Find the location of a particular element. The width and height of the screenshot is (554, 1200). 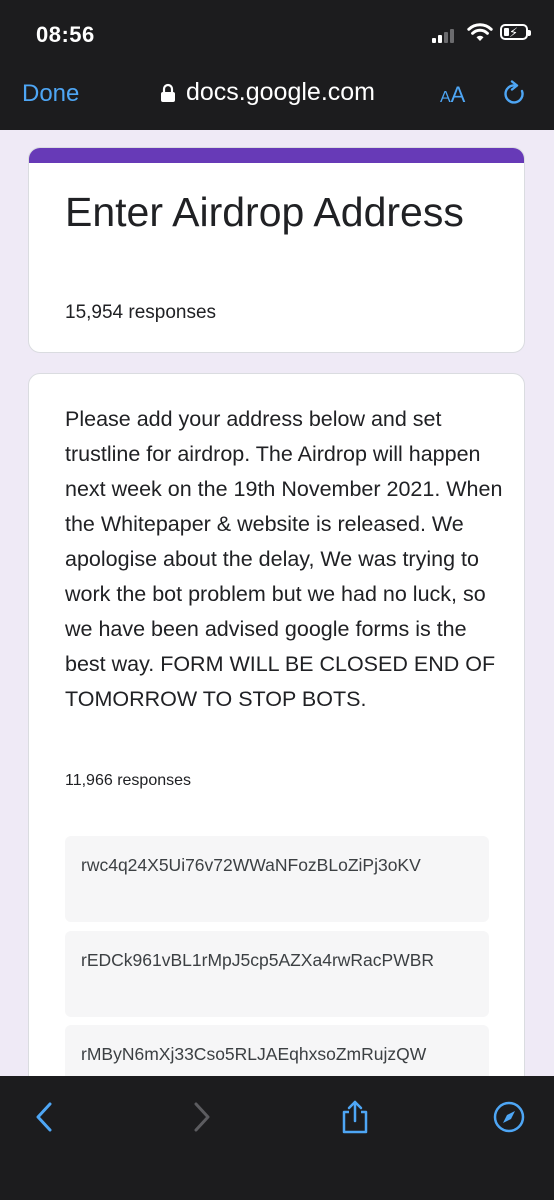

browser-nav-bar: Done docs.google.com AA is located at coordinates (277, 96).